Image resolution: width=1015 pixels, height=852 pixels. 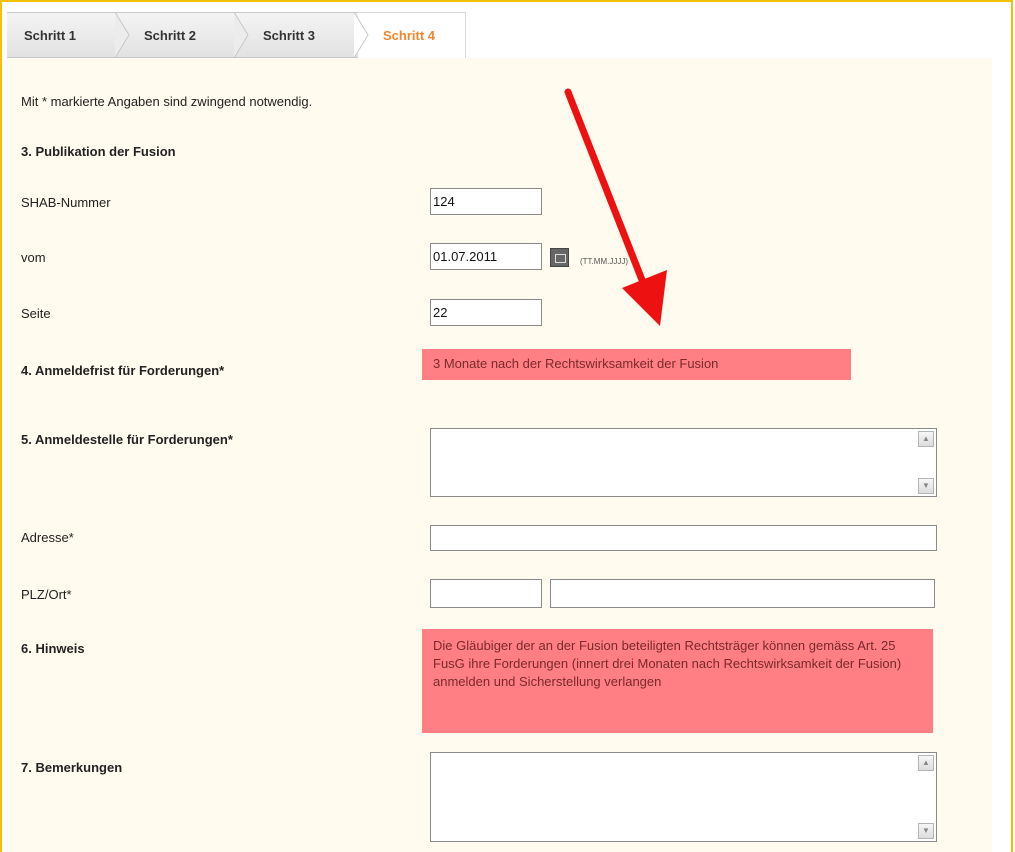 I want to click on section-6-title: 6. Hinweis, so click(x=53, y=648).